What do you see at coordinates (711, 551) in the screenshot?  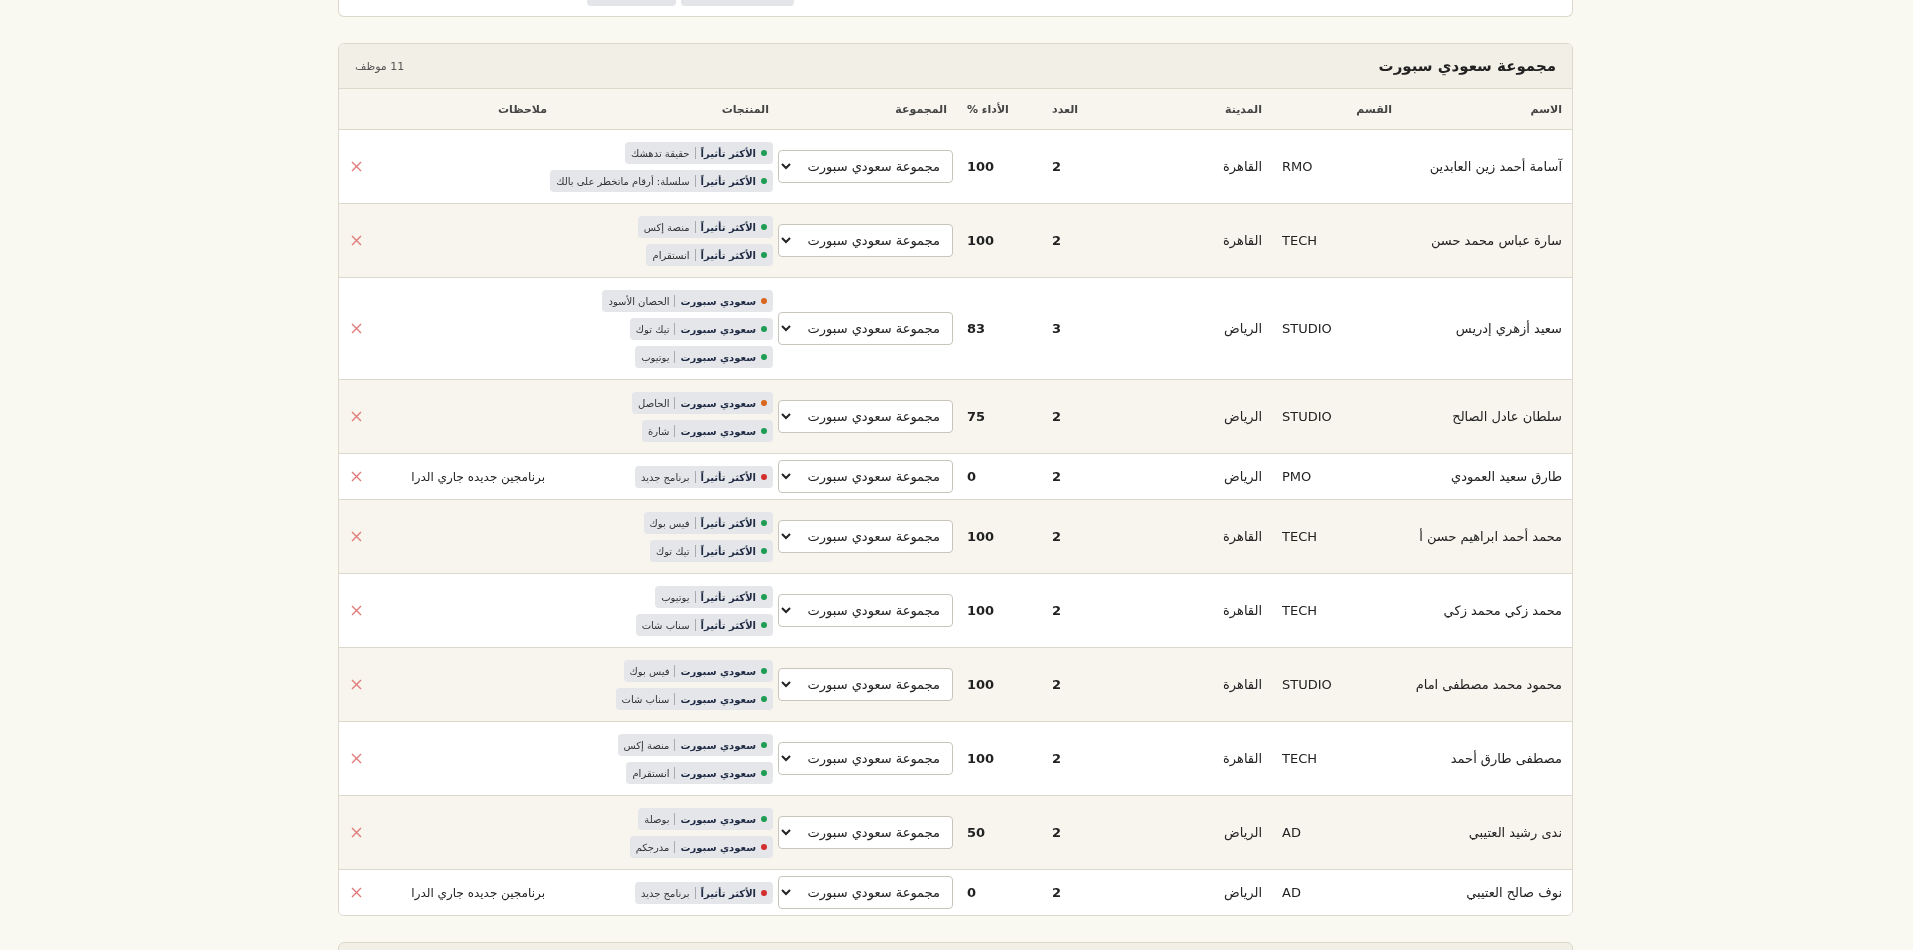 I see `product-tag: الأكثر تأثيراً تيك توك` at bounding box center [711, 551].